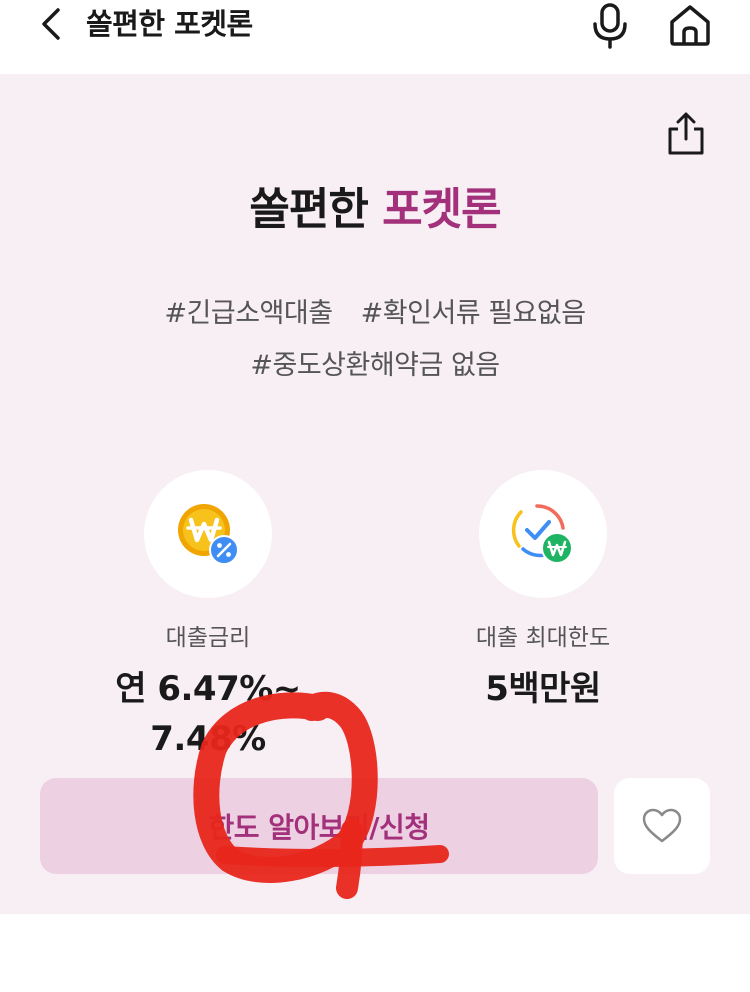 The width and height of the screenshot is (750, 992). What do you see at coordinates (686, 134) in the screenshot?
I see `share-icon` at bounding box center [686, 134].